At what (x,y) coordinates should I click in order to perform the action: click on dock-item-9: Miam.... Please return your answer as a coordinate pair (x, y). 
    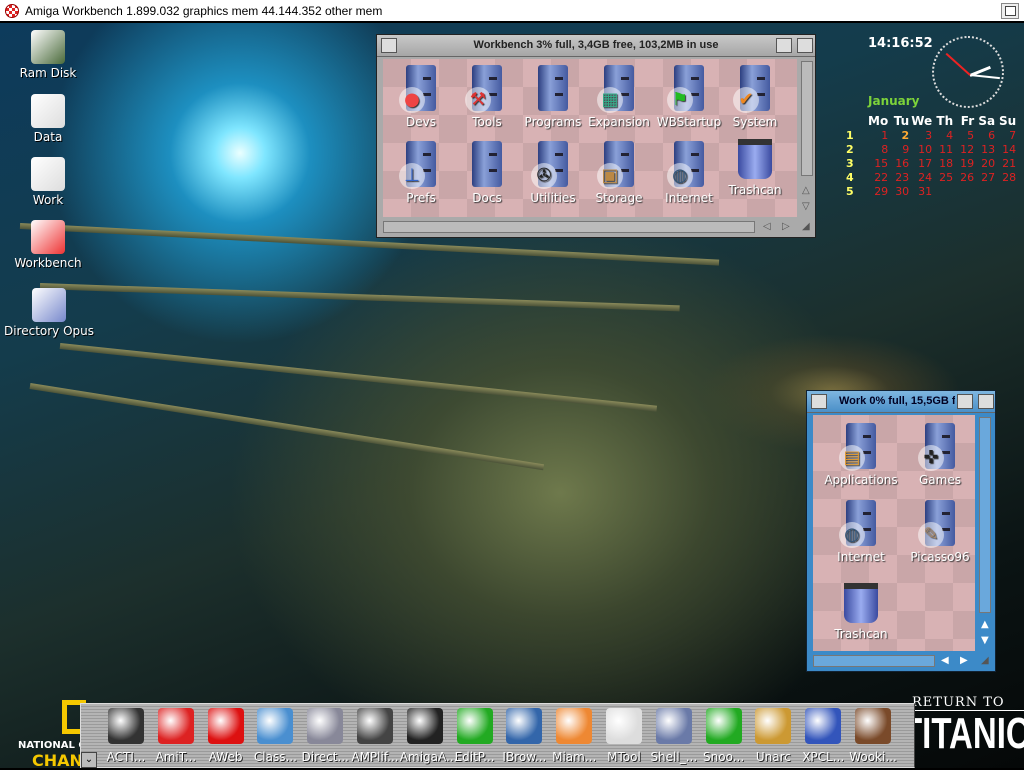
    Looking at the image, I should click on (574, 736).